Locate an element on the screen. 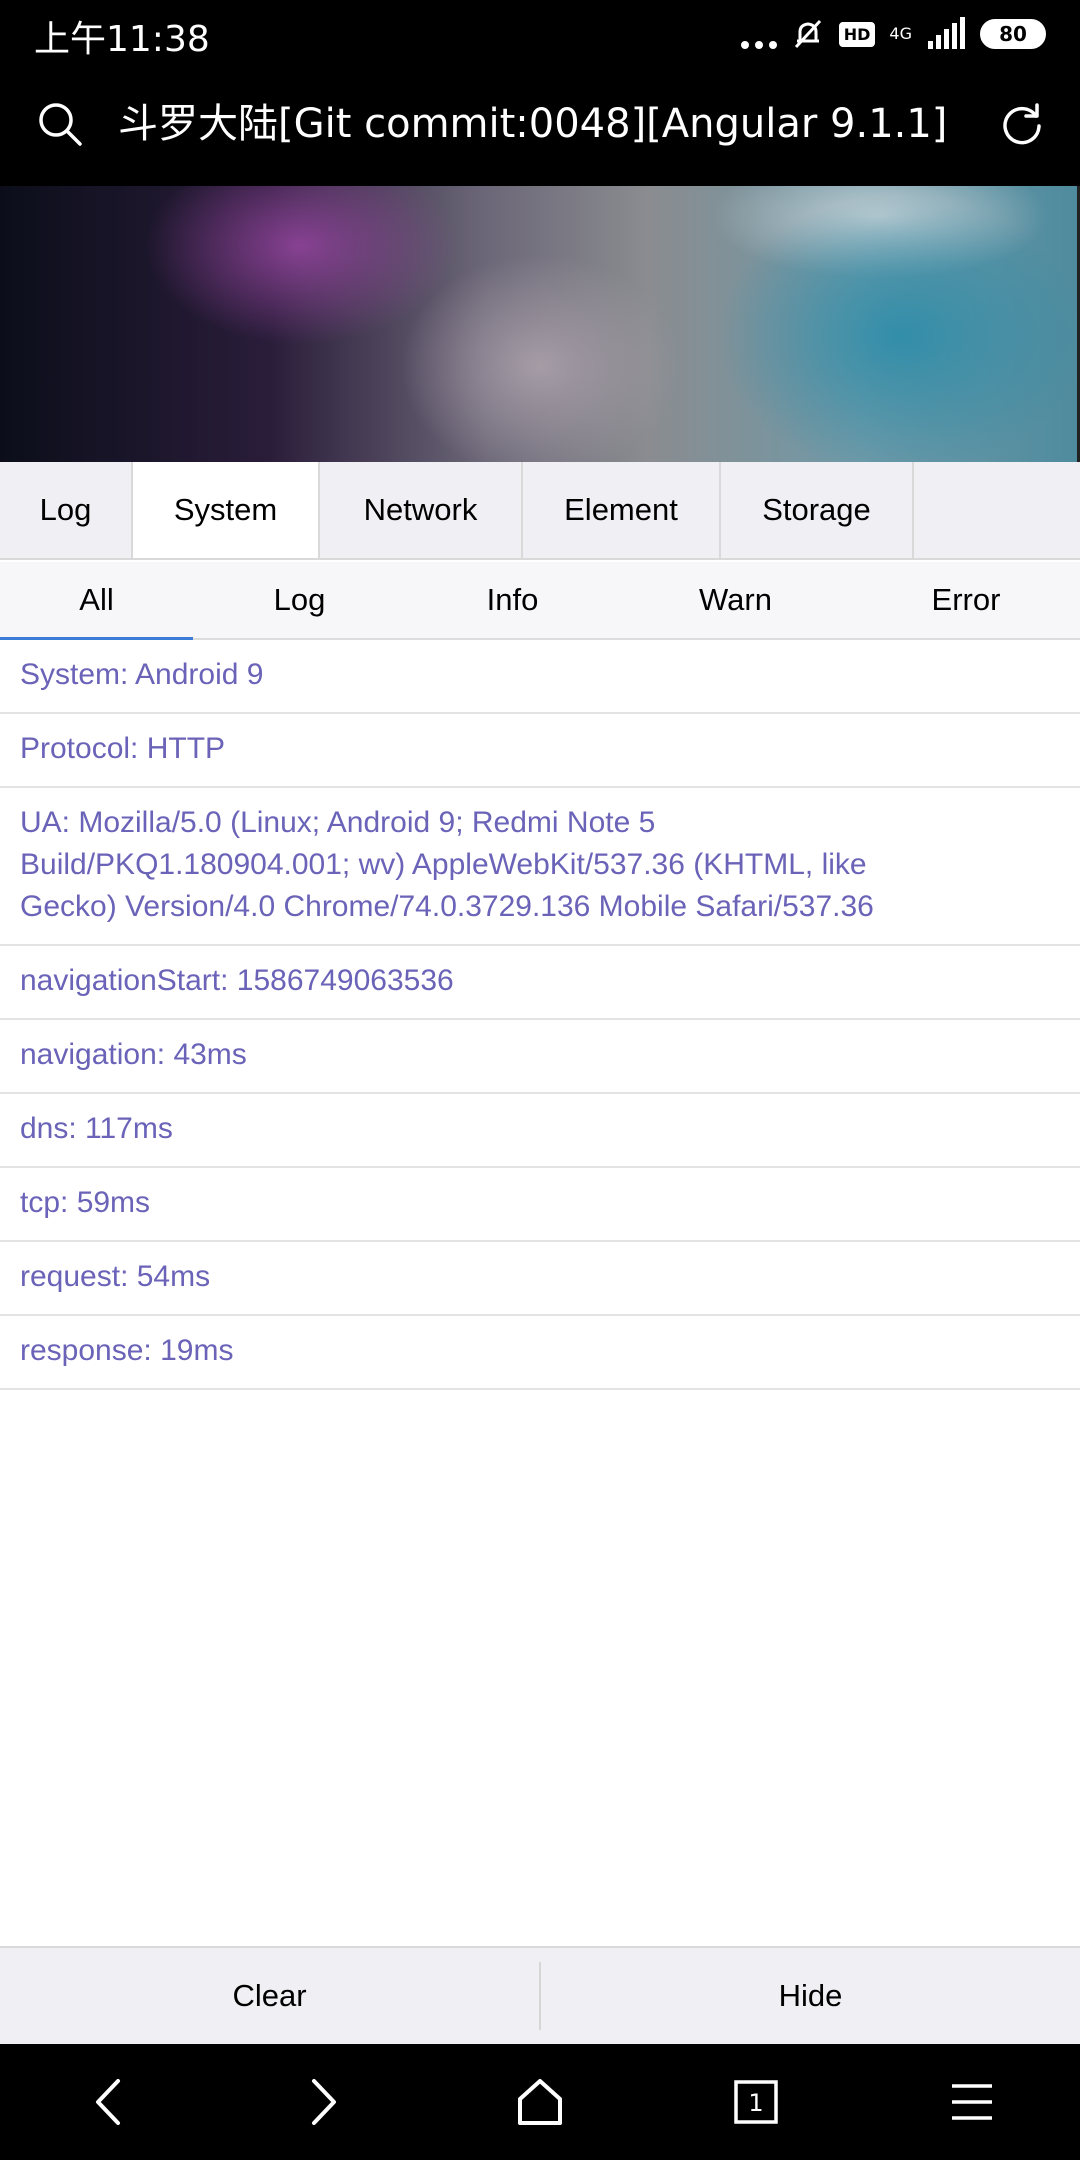  status-icons: HD 4G 80 is located at coordinates (893, 34).